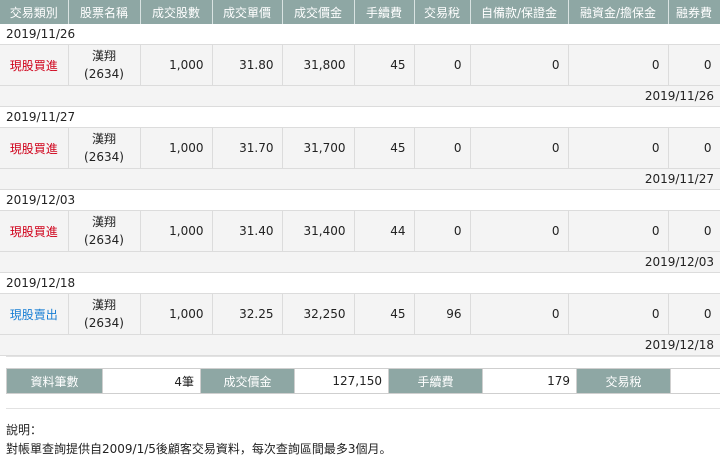 This screenshot has height=475, width=720. What do you see at coordinates (623, 381) in the screenshot?
I see `summary-tax-label: 交易稅` at bounding box center [623, 381].